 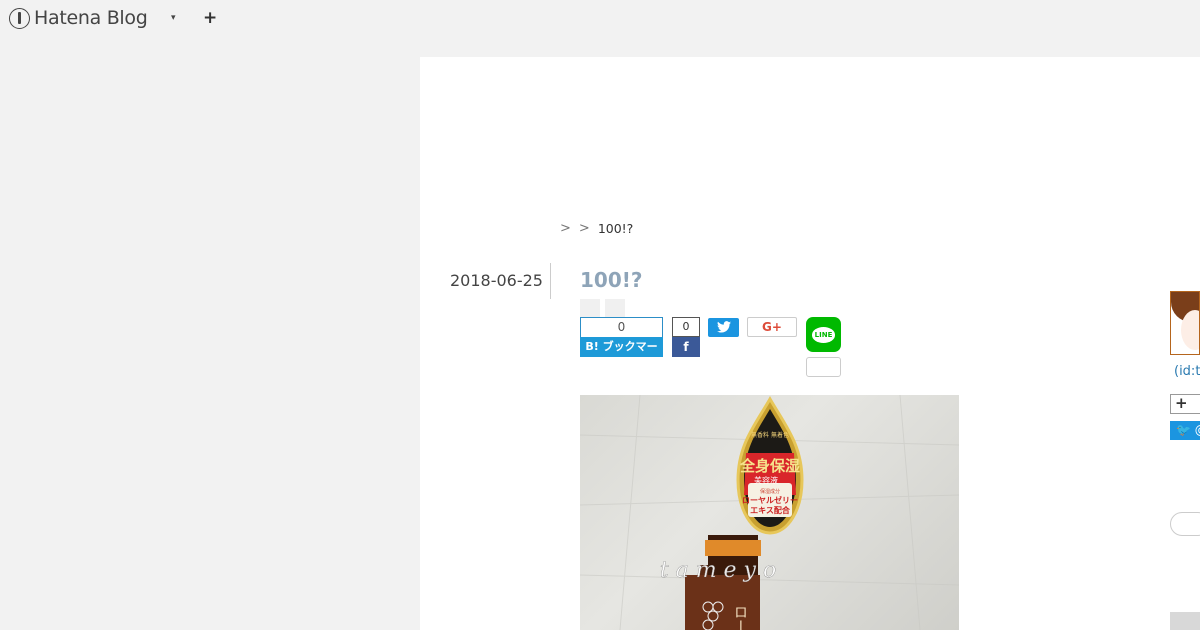 What do you see at coordinates (772, 327) in the screenshot?
I see `googleplus-share-button: G+` at bounding box center [772, 327].